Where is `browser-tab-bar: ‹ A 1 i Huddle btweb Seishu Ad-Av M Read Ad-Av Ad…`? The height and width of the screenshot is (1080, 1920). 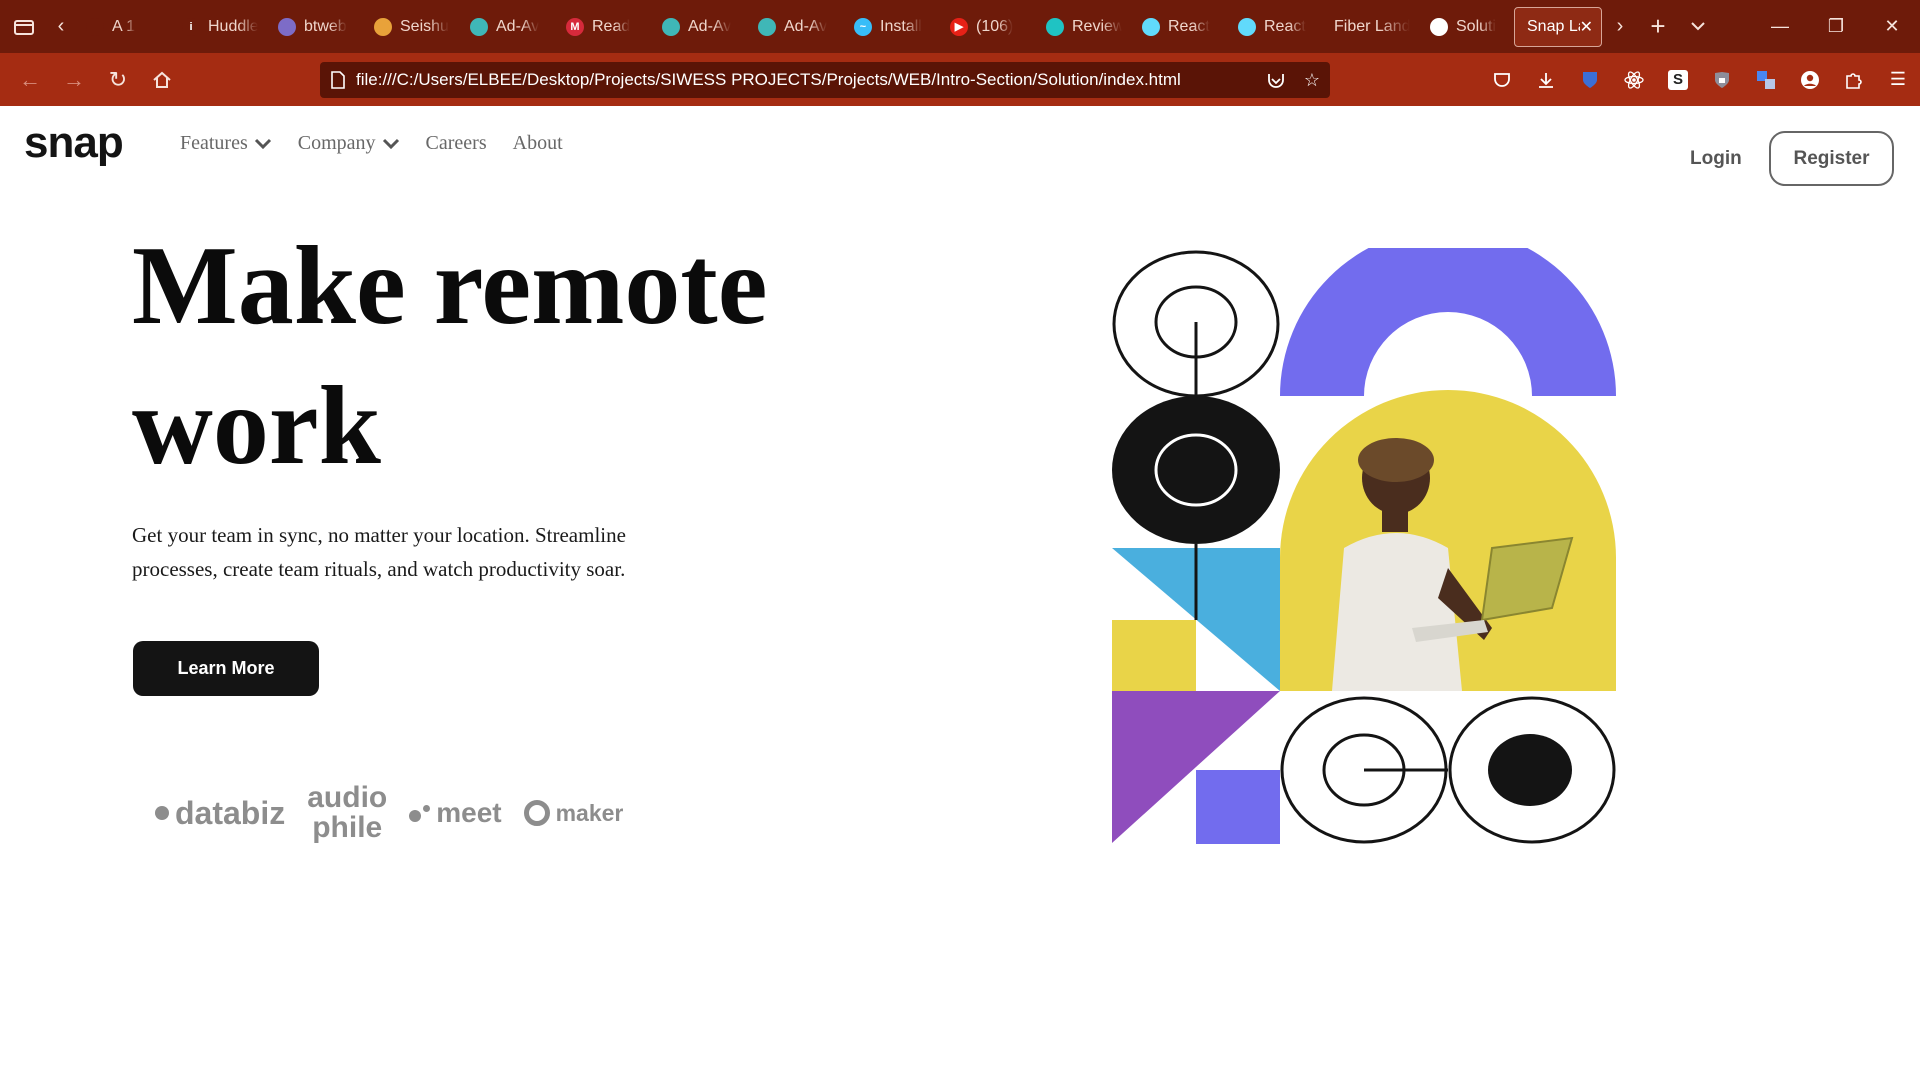
browser-tab-bar: ‹ A 1 i Huddle btweb Seishu Ad-Av M Read Ad-Av Ad… is located at coordinates (960, 26).